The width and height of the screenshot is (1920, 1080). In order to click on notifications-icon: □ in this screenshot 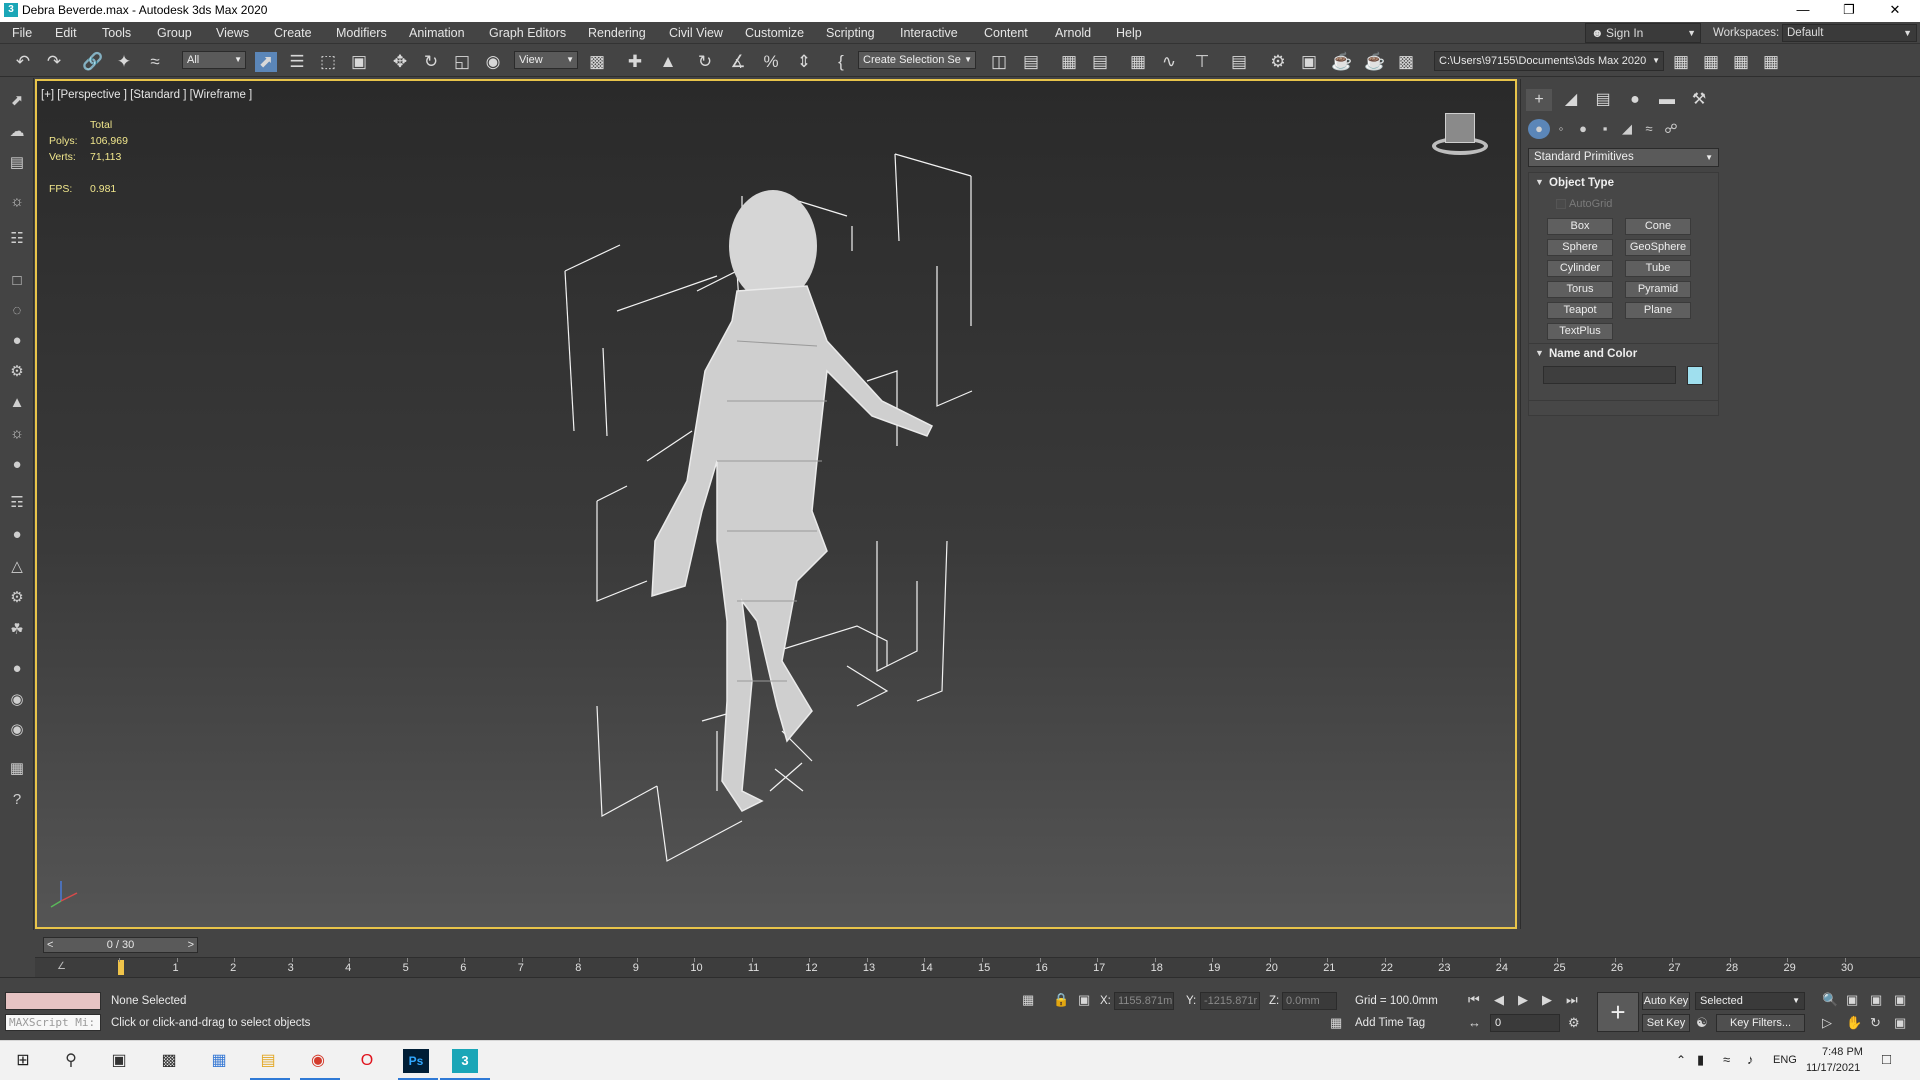, I will do `click(1886, 1059)`.